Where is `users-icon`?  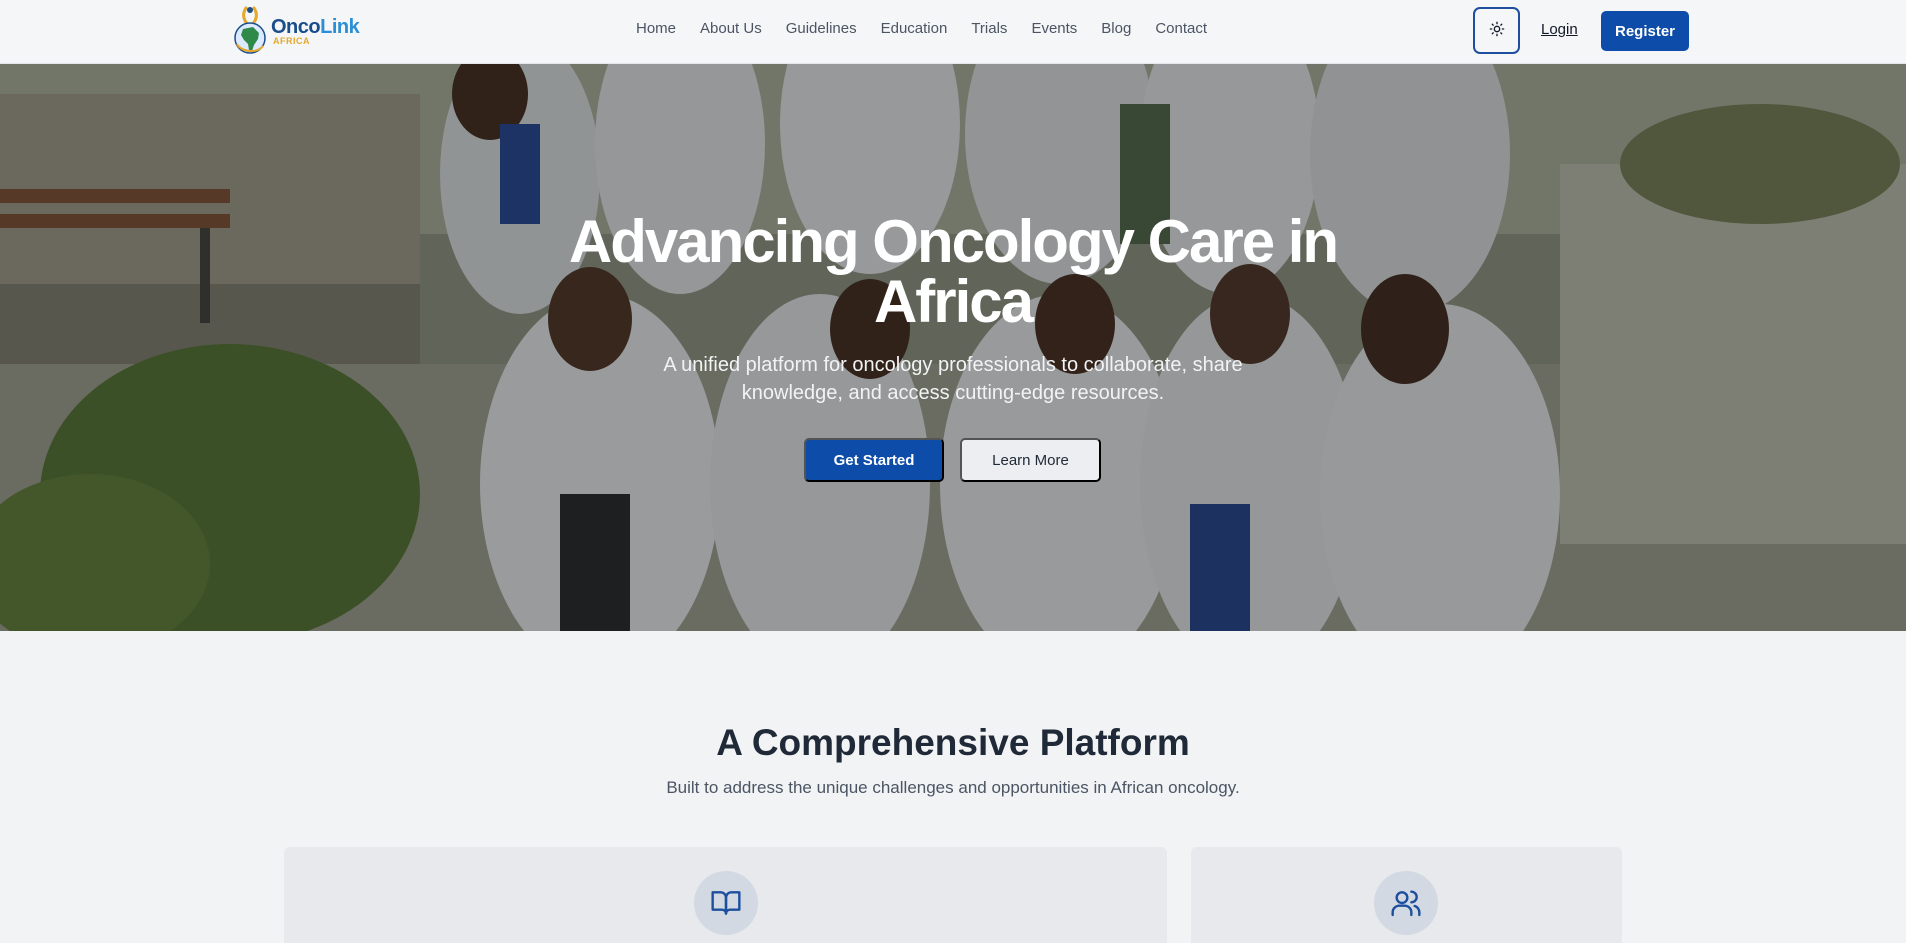 users-icon is located at coordinates (1406, 903).